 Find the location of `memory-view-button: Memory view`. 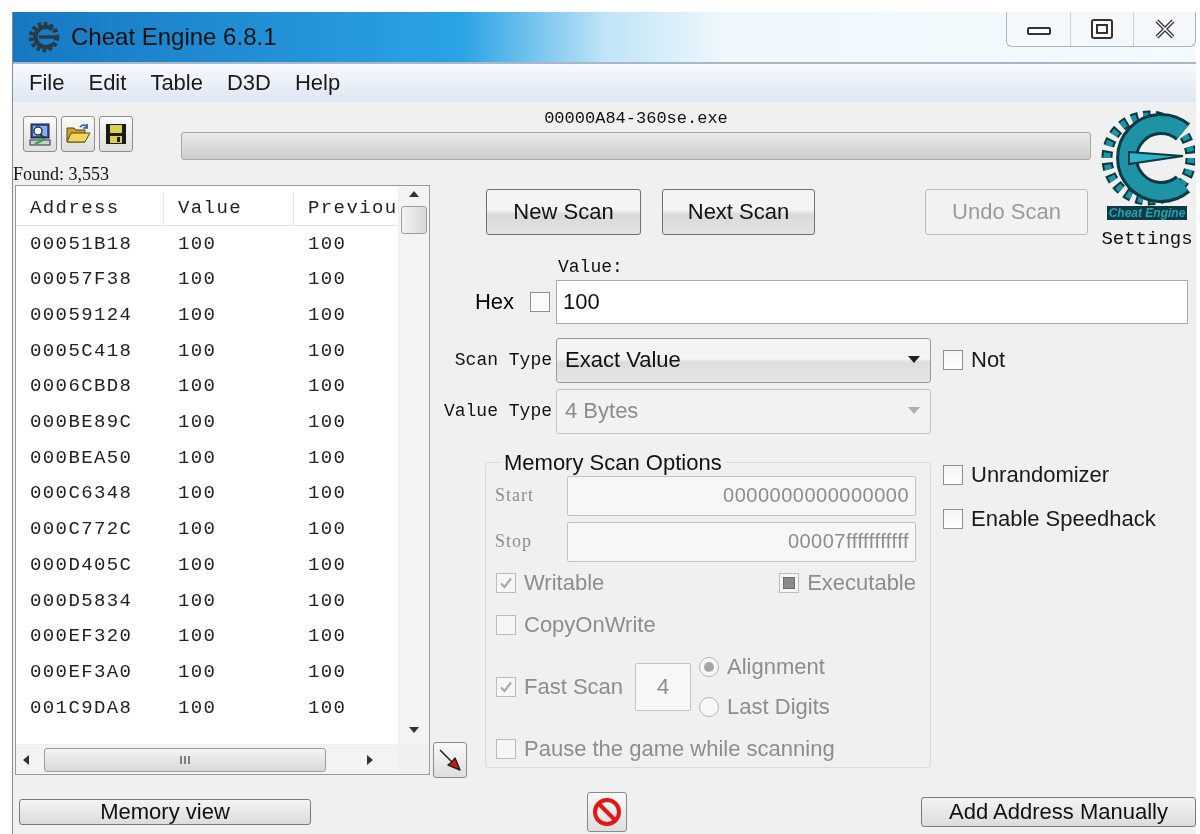

memory-view-button: Memory view is located at coordinates (165, 812).